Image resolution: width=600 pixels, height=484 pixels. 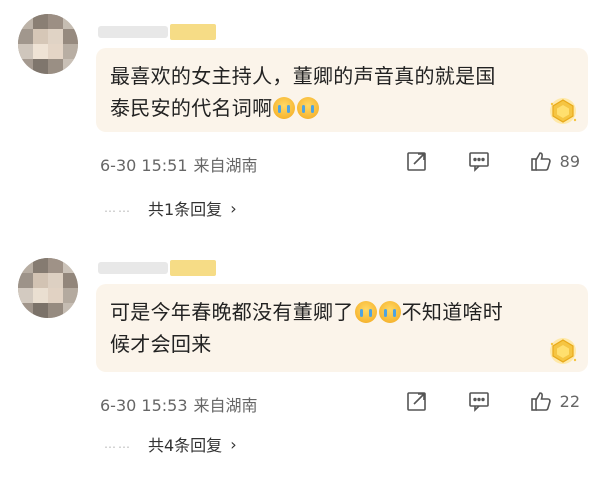 What do you see at coordinates (191, 108) in the screenshot?
I see `comment-text-line-2-text: 泰民安的代名词啊` at bounding box center [191, 108].